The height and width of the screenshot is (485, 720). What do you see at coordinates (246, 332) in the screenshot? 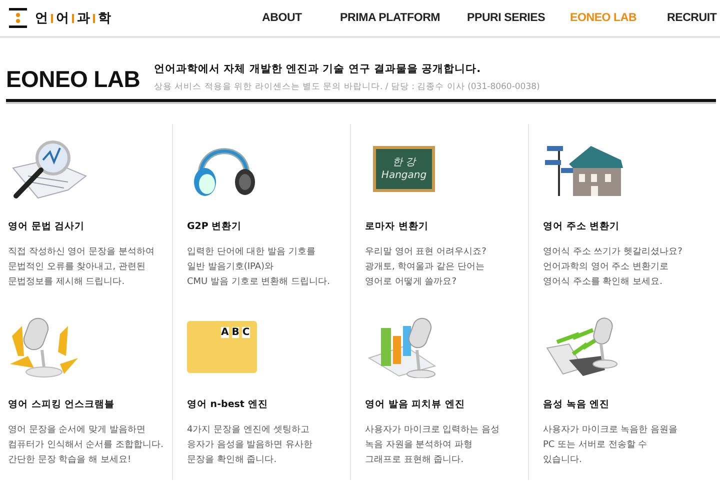
I see `letter-text: C` at bounding box center [246, 332].